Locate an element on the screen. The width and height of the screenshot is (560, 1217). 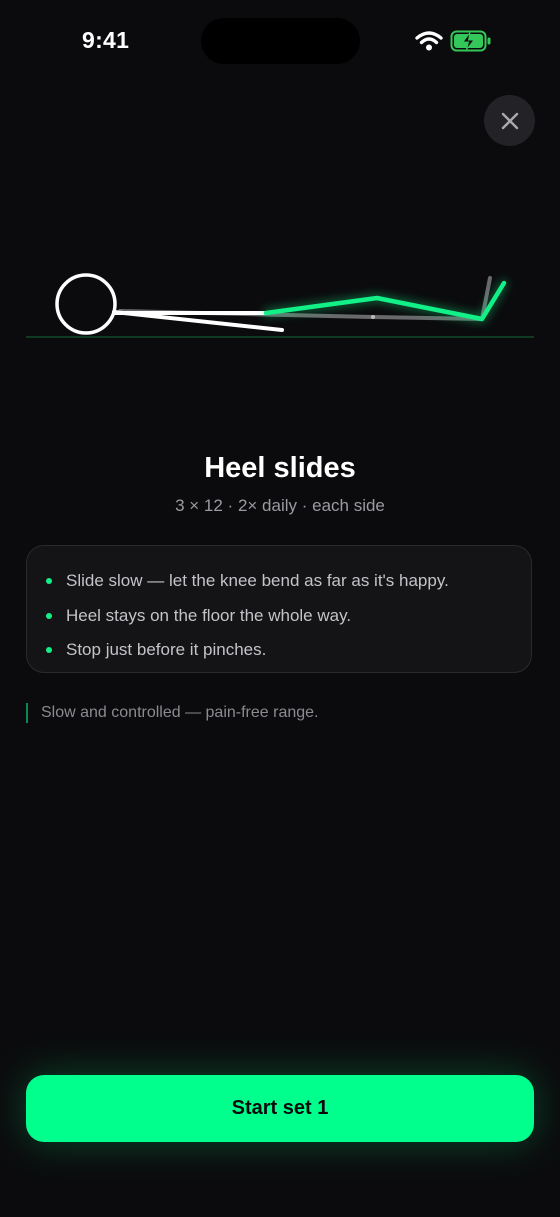
exercise-subtitle: 3 × 12 · 2× daily · each side is located at coordinates (280, 505).